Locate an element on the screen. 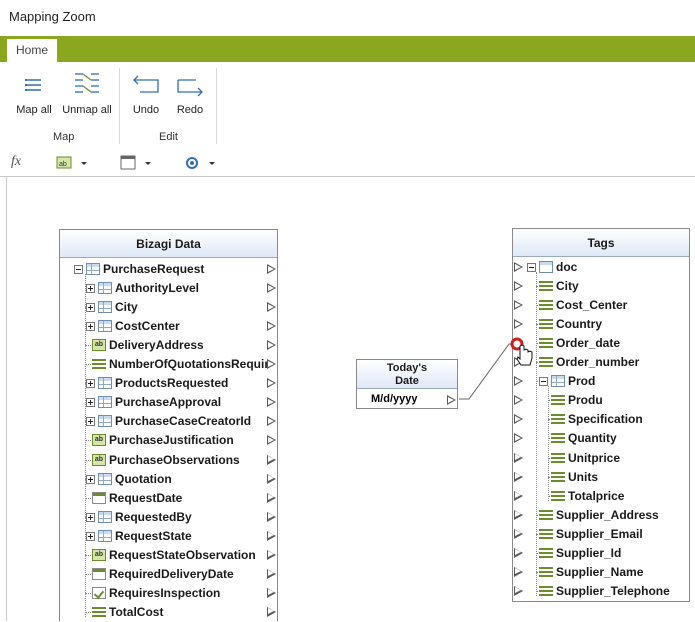  tree-item: Unitprice is located at coordinates (601, 458).